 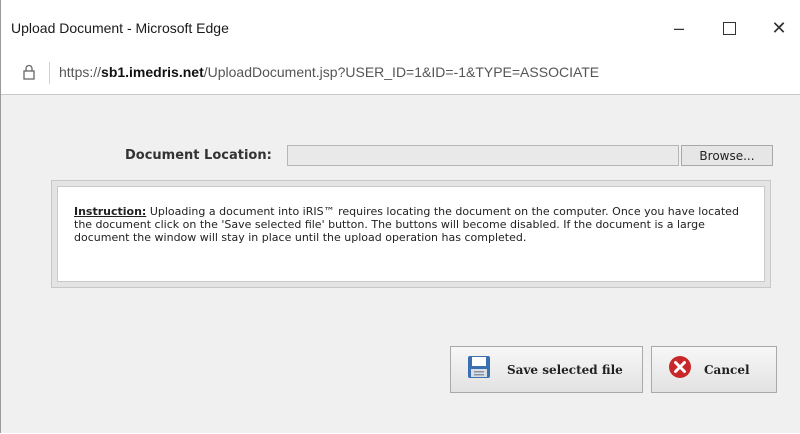 What do you see at coordinates (198, 155) in the screenshot?
I see `document-location-label: Document Location:` at bounding box center [198, 155].